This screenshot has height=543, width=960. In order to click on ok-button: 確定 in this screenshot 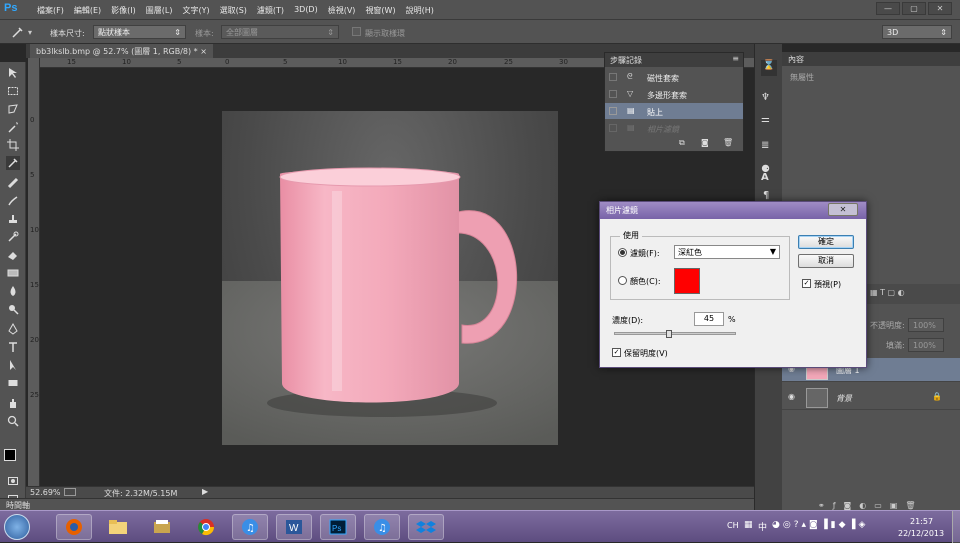, I will do `click(826, 242)`.